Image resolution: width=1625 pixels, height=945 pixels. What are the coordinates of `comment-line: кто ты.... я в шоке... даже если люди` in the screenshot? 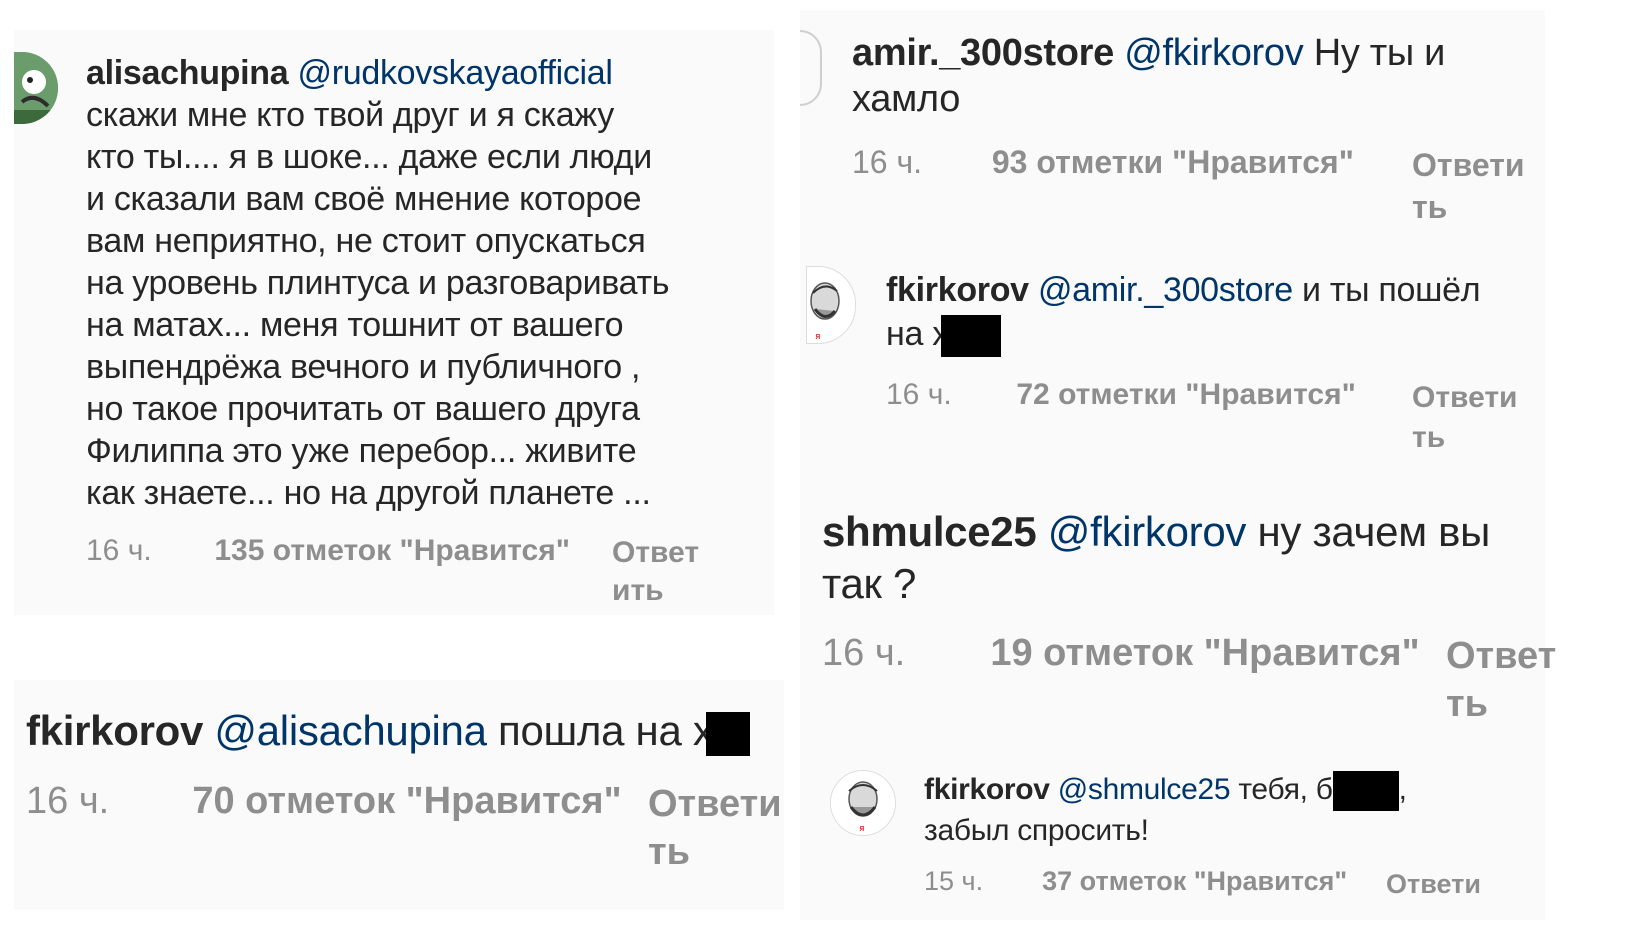 It's located at (369, 157).